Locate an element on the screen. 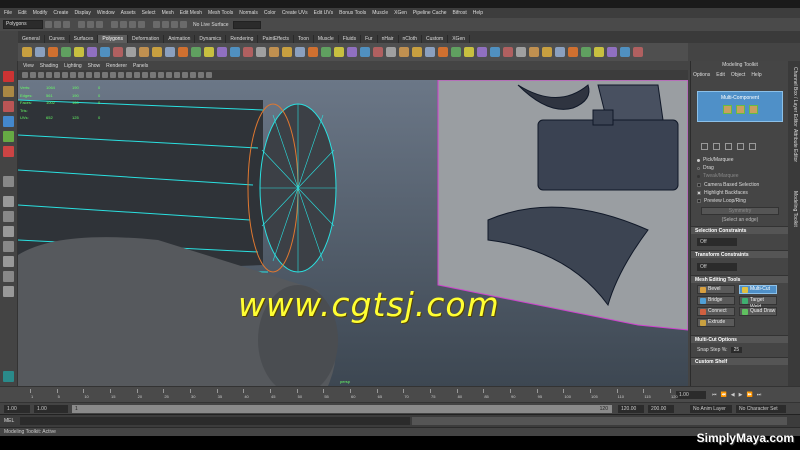  current-frame-field: 1.00 is located at coordinates (691, 395).